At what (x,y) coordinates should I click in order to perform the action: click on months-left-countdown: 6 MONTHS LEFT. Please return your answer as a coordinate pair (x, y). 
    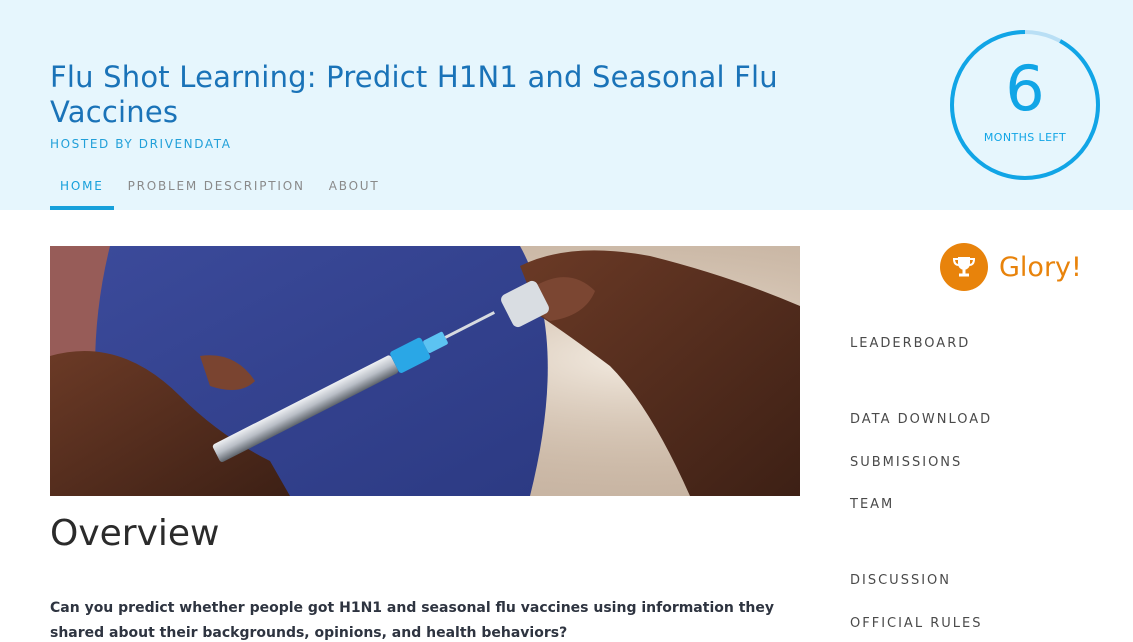
    Looking at the image, I should click on (1025, 105).